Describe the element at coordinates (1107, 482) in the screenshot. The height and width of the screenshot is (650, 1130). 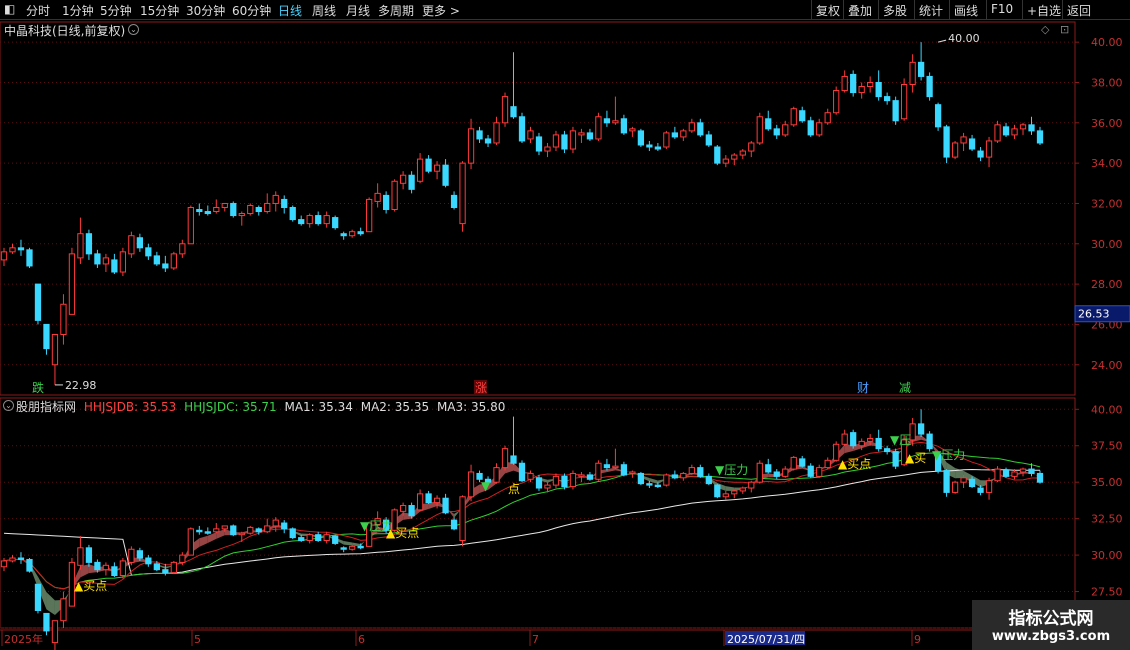
I see `indicator-y-tick-label: 35.00` at that location.